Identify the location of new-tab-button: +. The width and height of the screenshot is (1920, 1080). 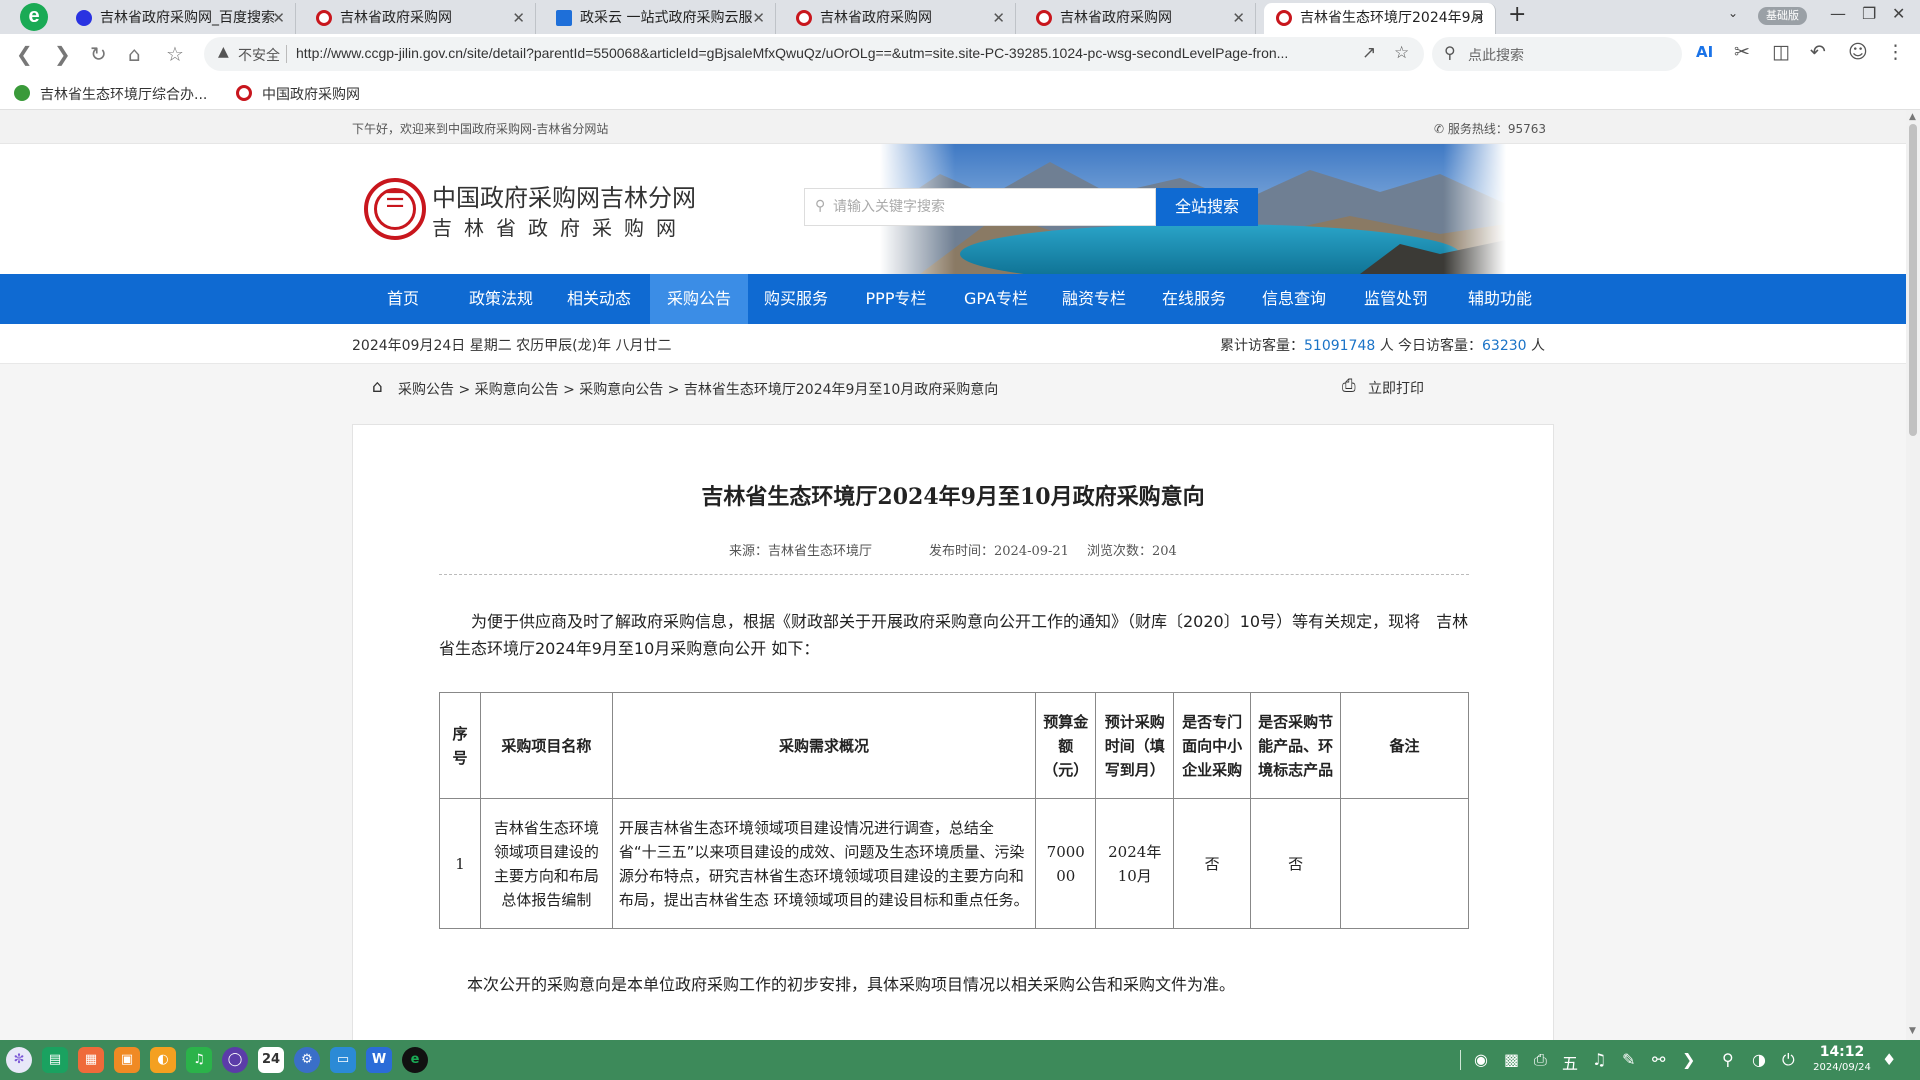
(1517, 14).